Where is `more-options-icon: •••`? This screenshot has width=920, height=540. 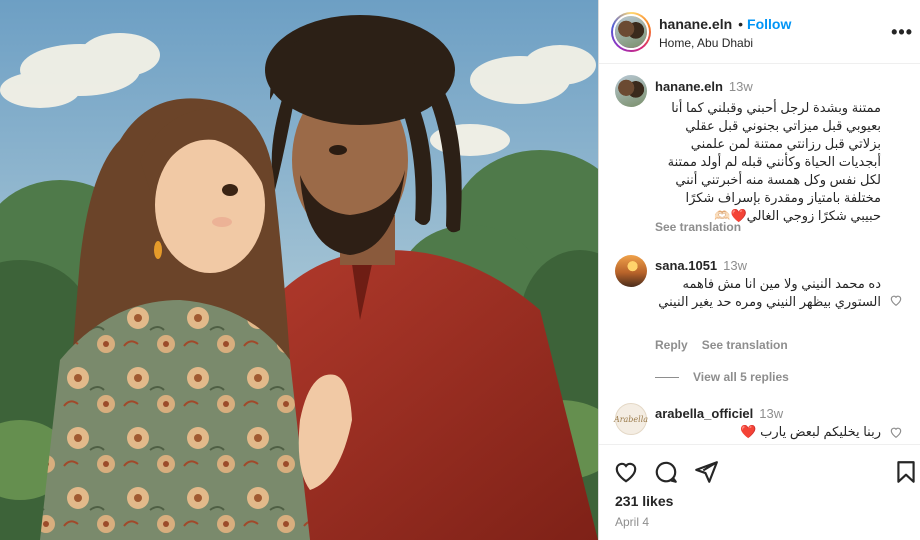 more-options-icon: ••• is located at coordinates (902, 32).